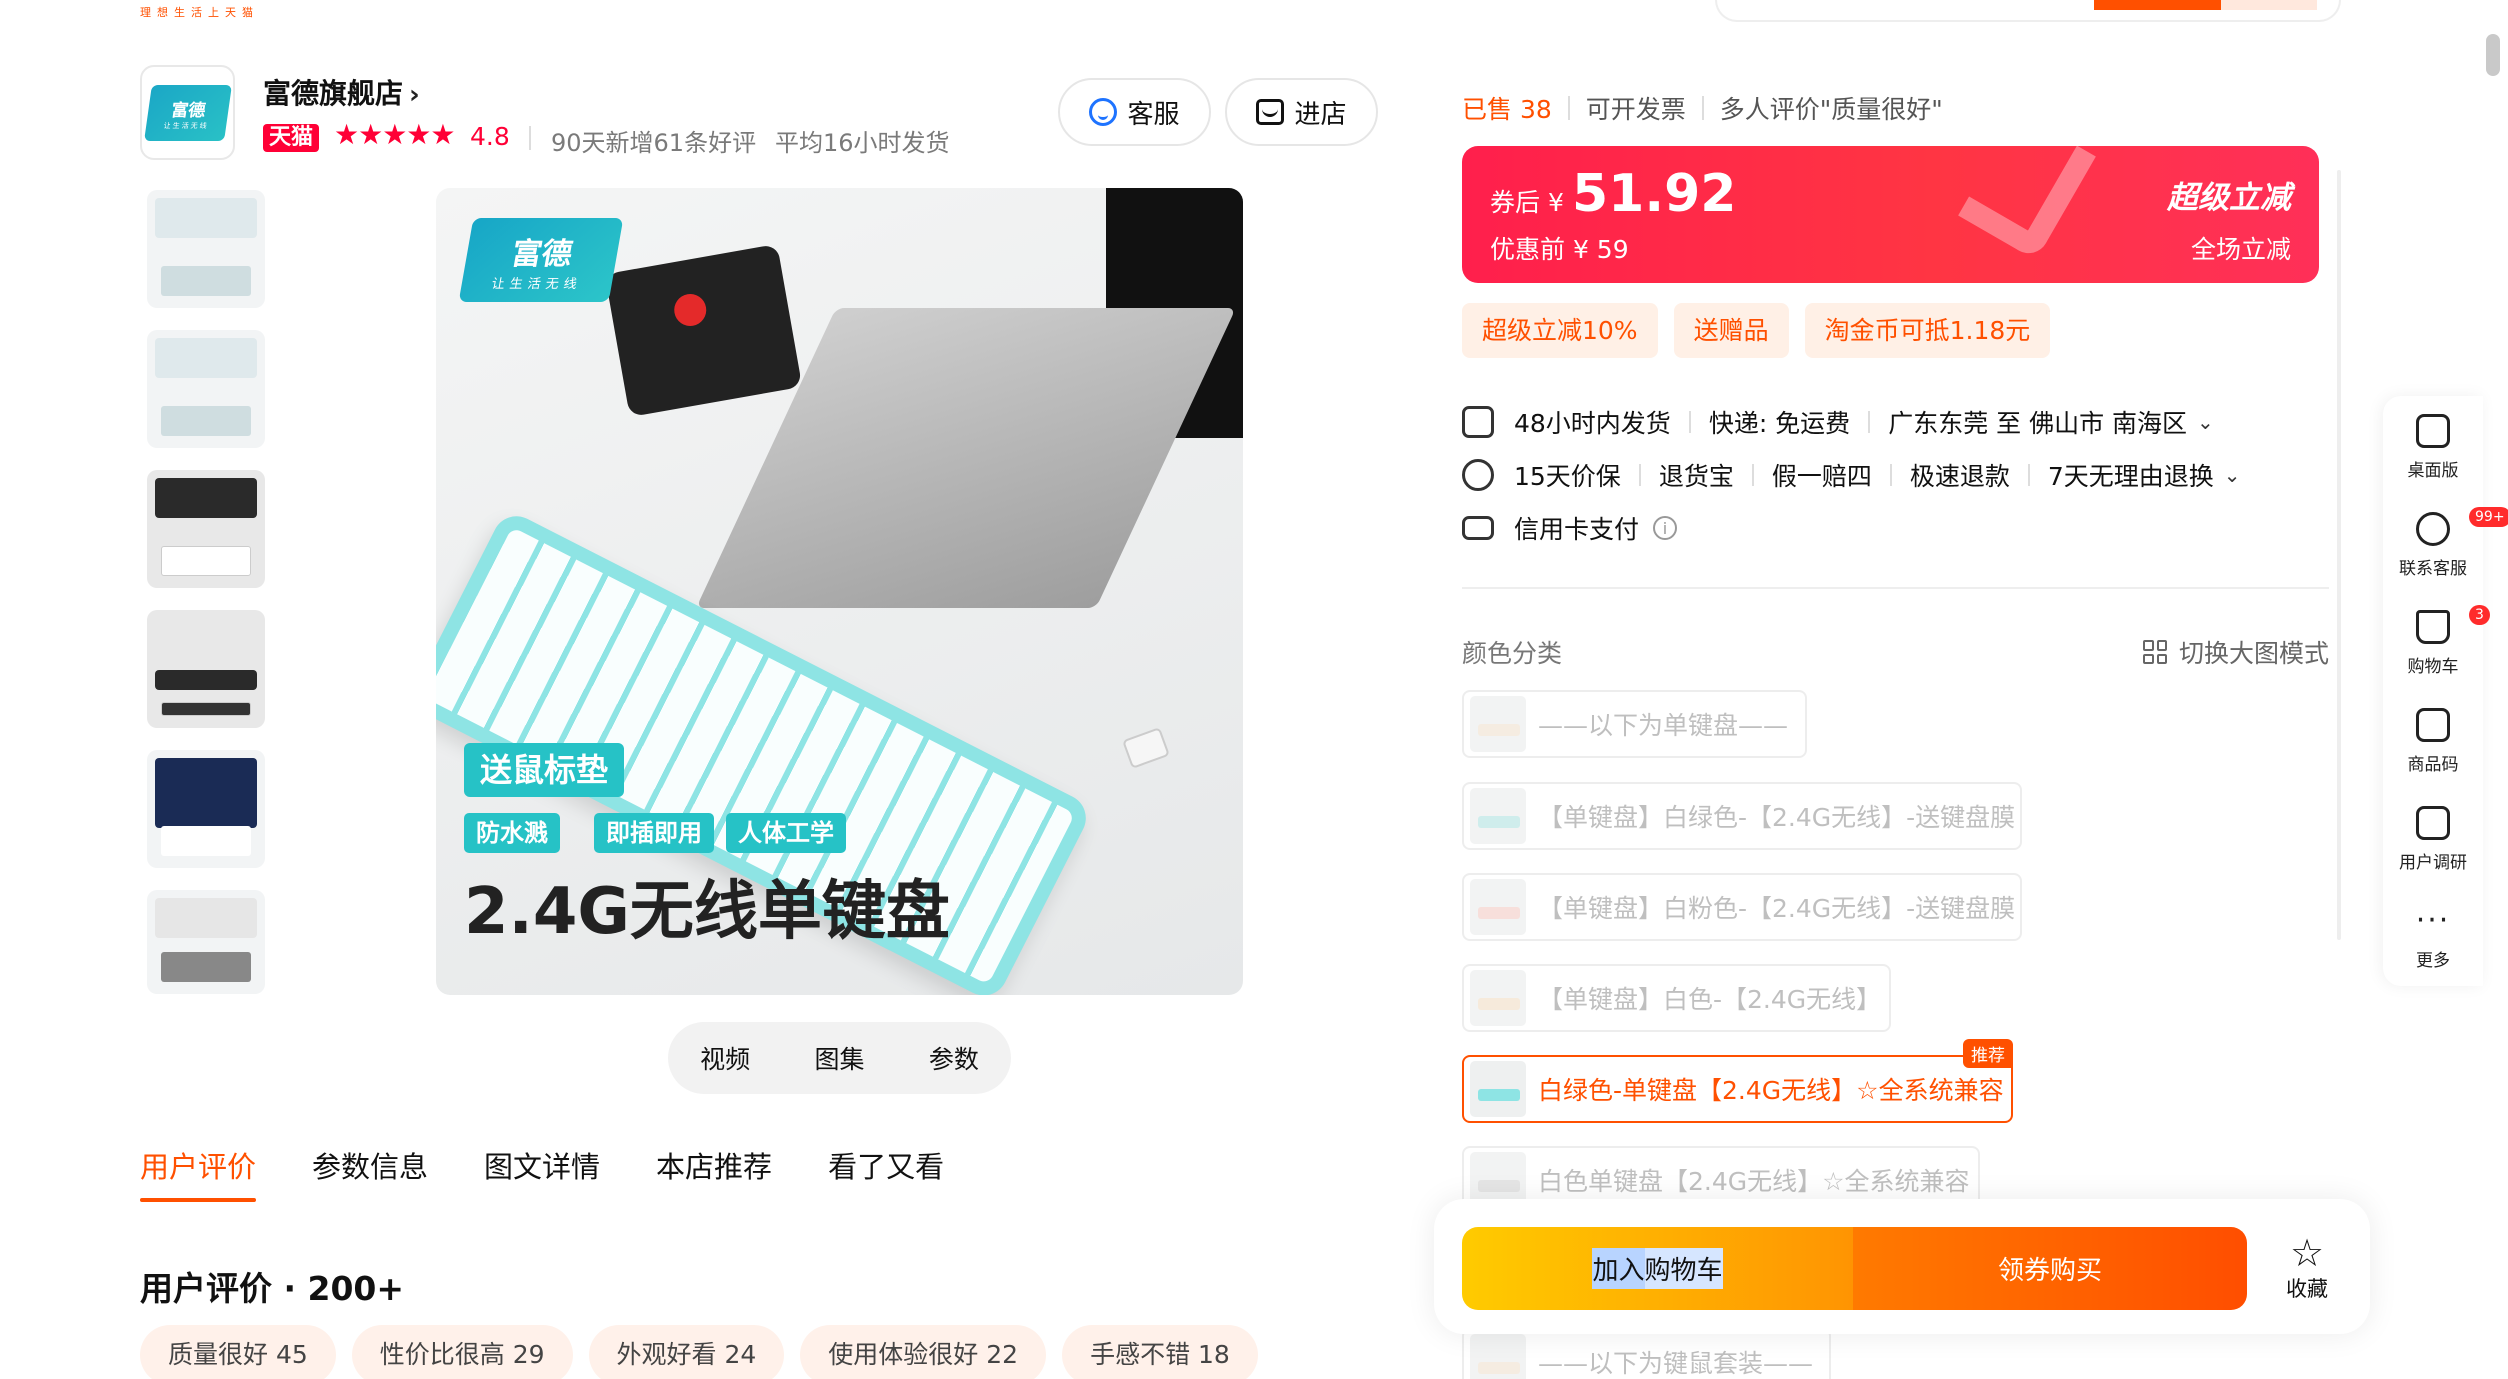  I want to click on survey-icon, so click(2433, 823).